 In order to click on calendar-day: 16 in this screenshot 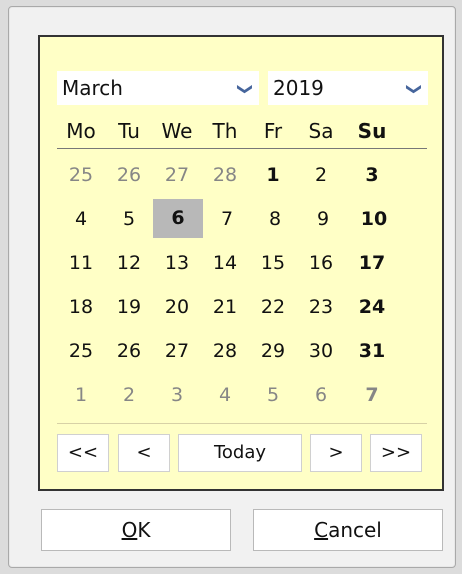, I will do `click(321, 263)`.